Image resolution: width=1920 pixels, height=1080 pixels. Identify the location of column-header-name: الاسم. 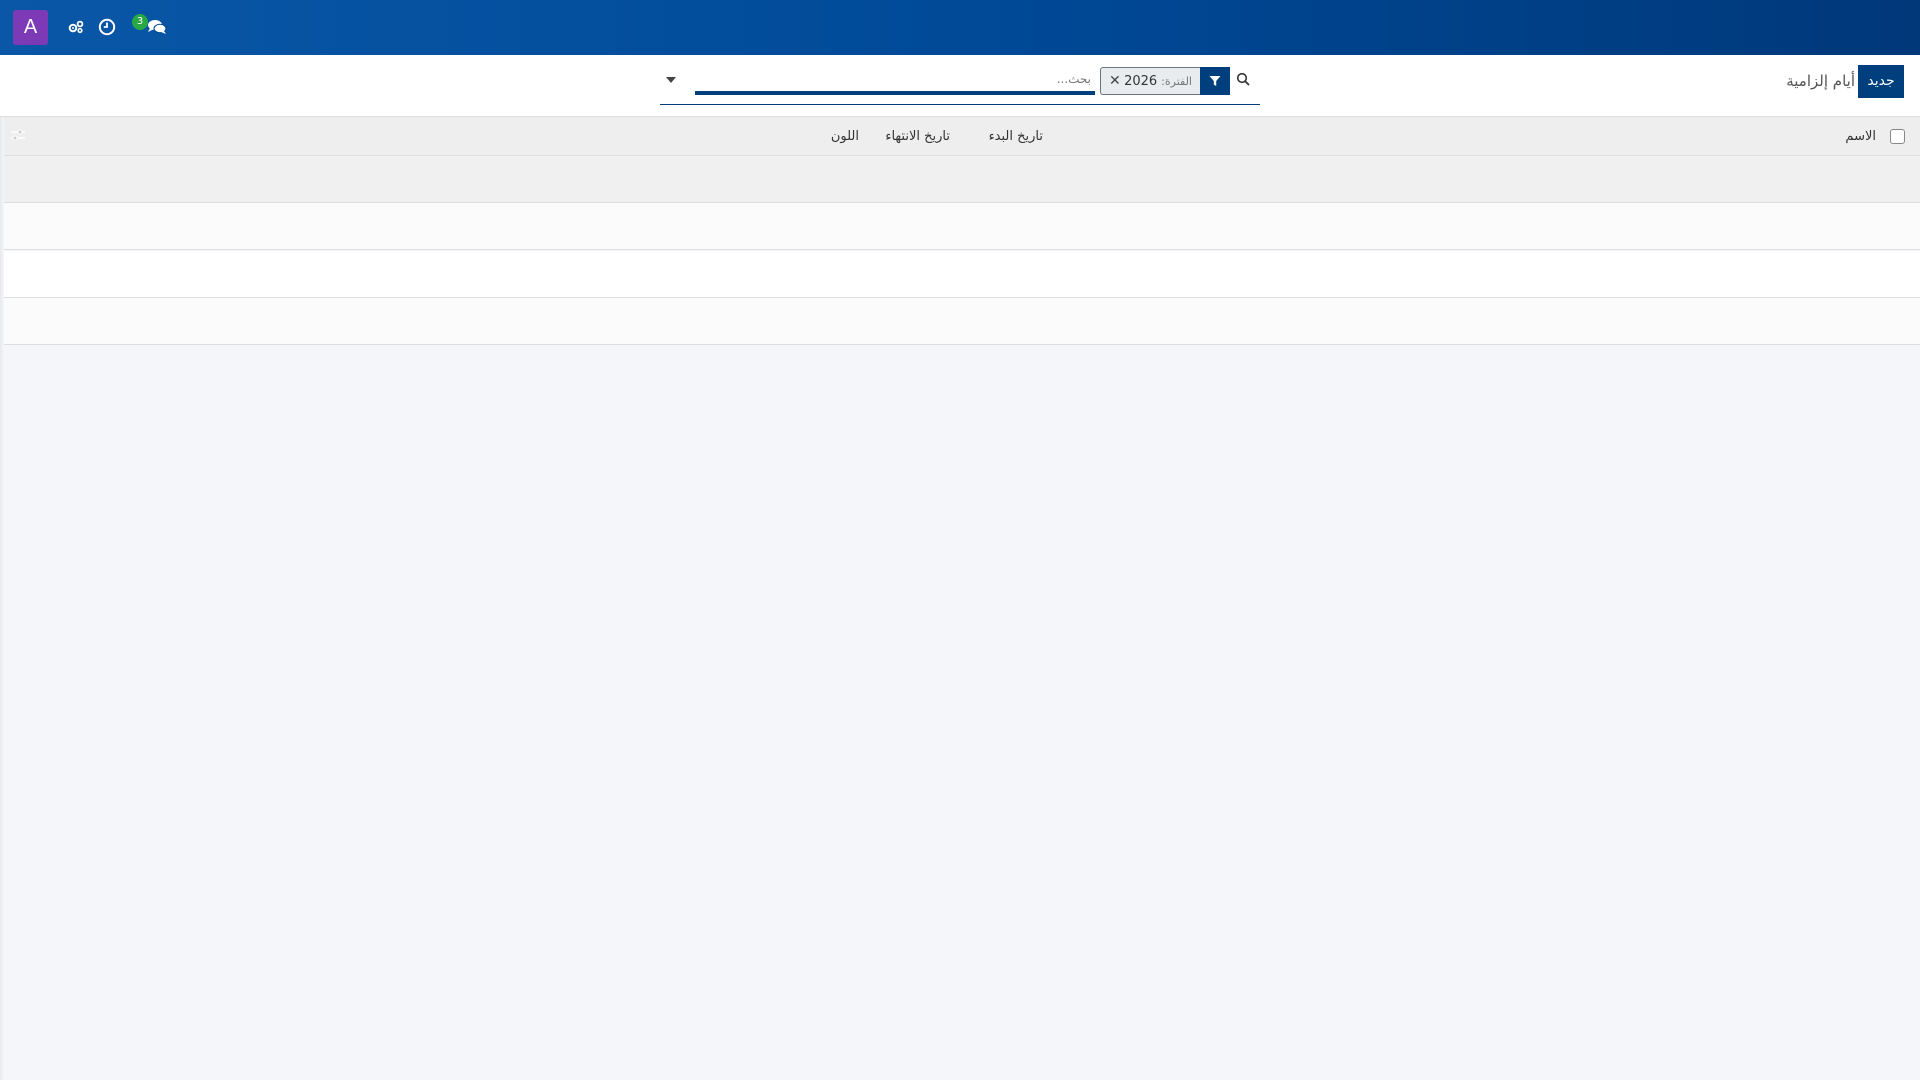
(1860, 136).